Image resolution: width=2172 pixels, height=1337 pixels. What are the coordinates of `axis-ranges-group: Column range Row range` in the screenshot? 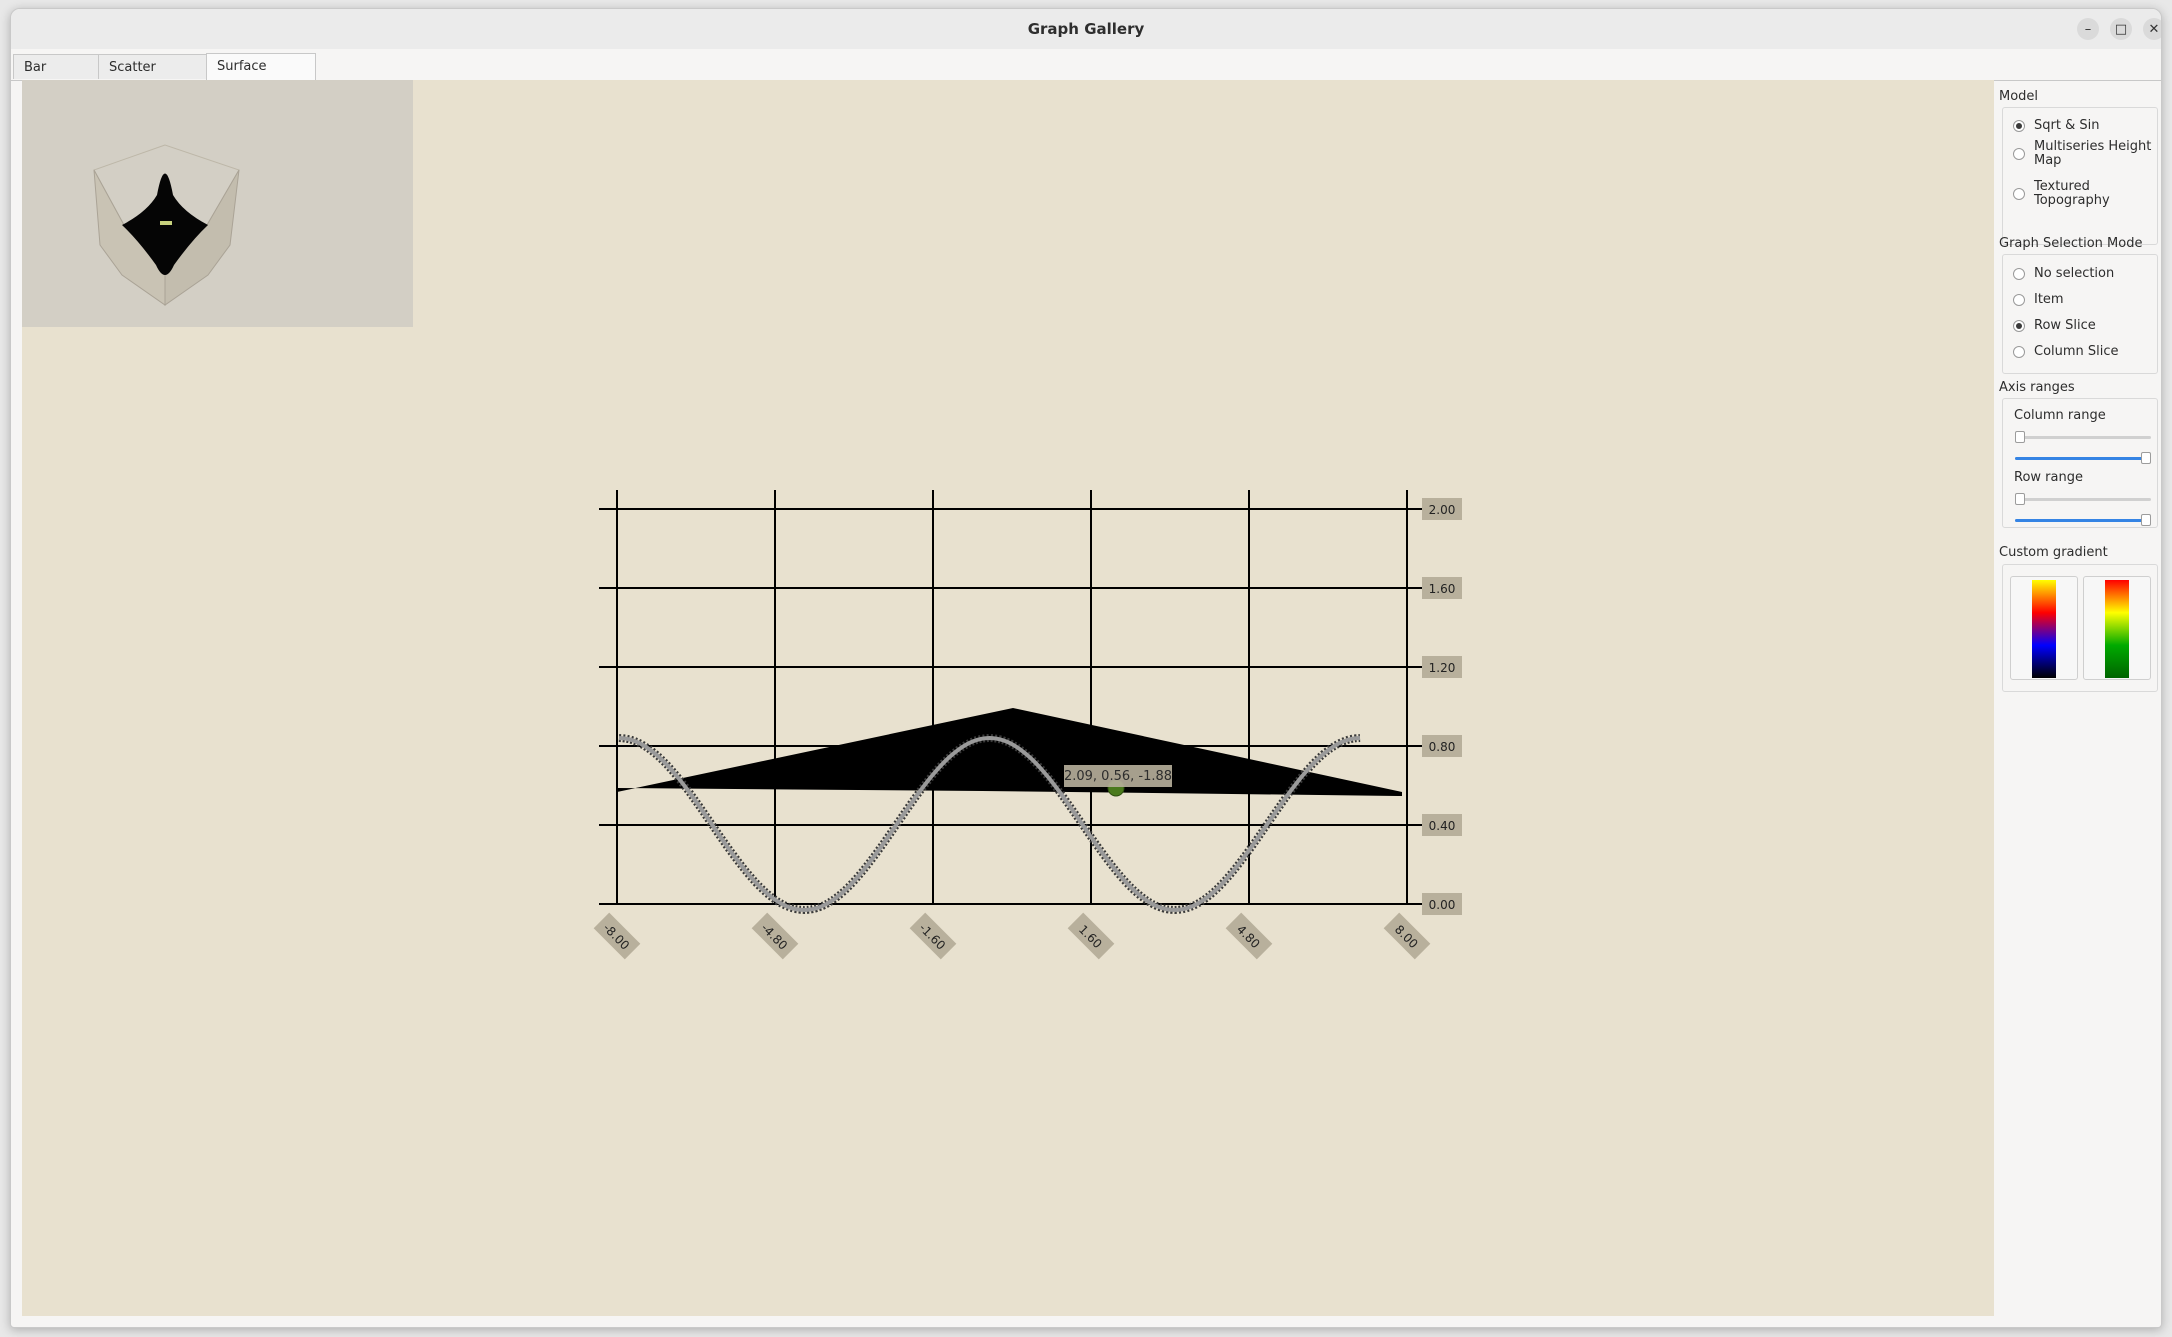 It's located at (2080, 463).